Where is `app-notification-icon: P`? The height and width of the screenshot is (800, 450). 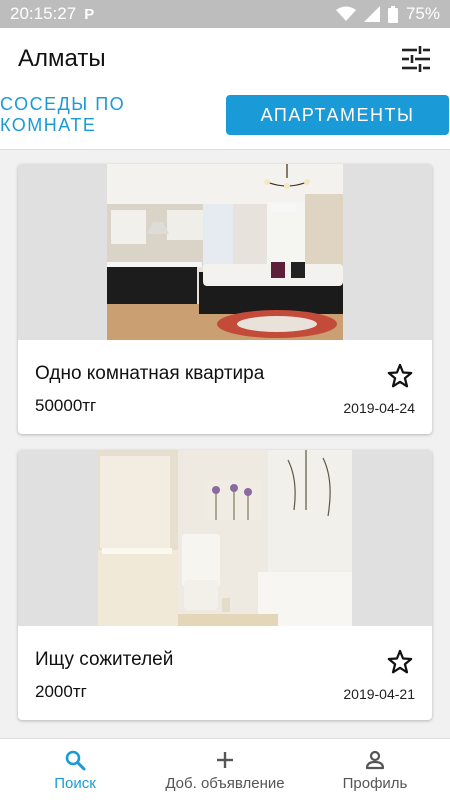
app-notification-icon: P is located at coordinates (89, 14).